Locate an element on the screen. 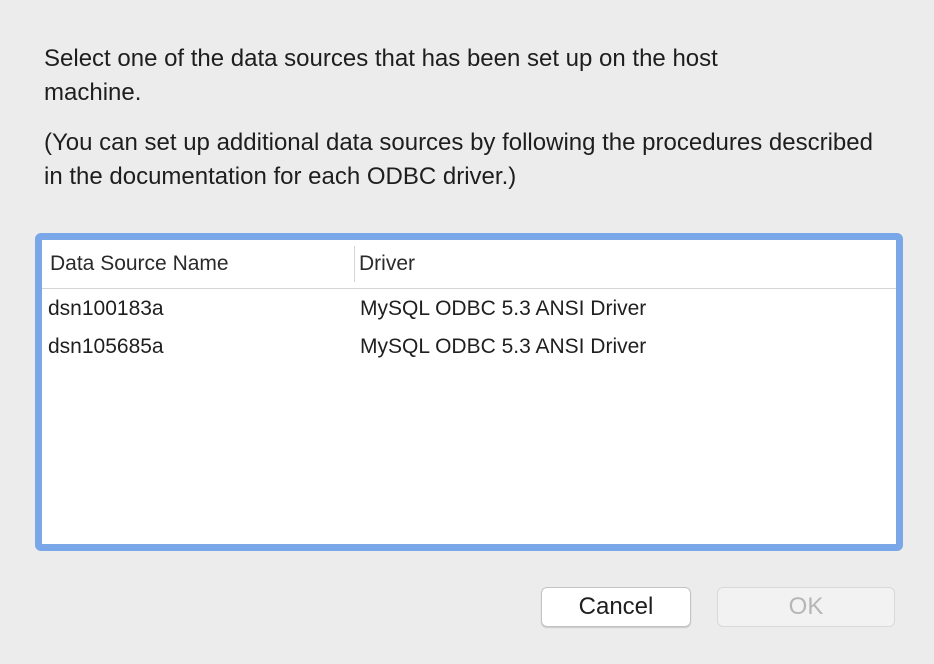 The image size is (934, 664). table-row: dsn105685a MySQL ODBC 5.3 ANSI Driver is located at coordinates (469, 347).